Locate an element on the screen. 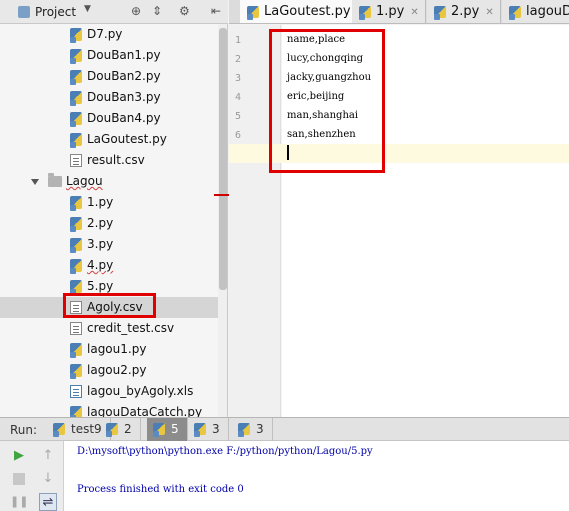 Image resolution: width=569 pixels, height=511 pixels. tree-item: 4.py is located at coordinates (109, 265).